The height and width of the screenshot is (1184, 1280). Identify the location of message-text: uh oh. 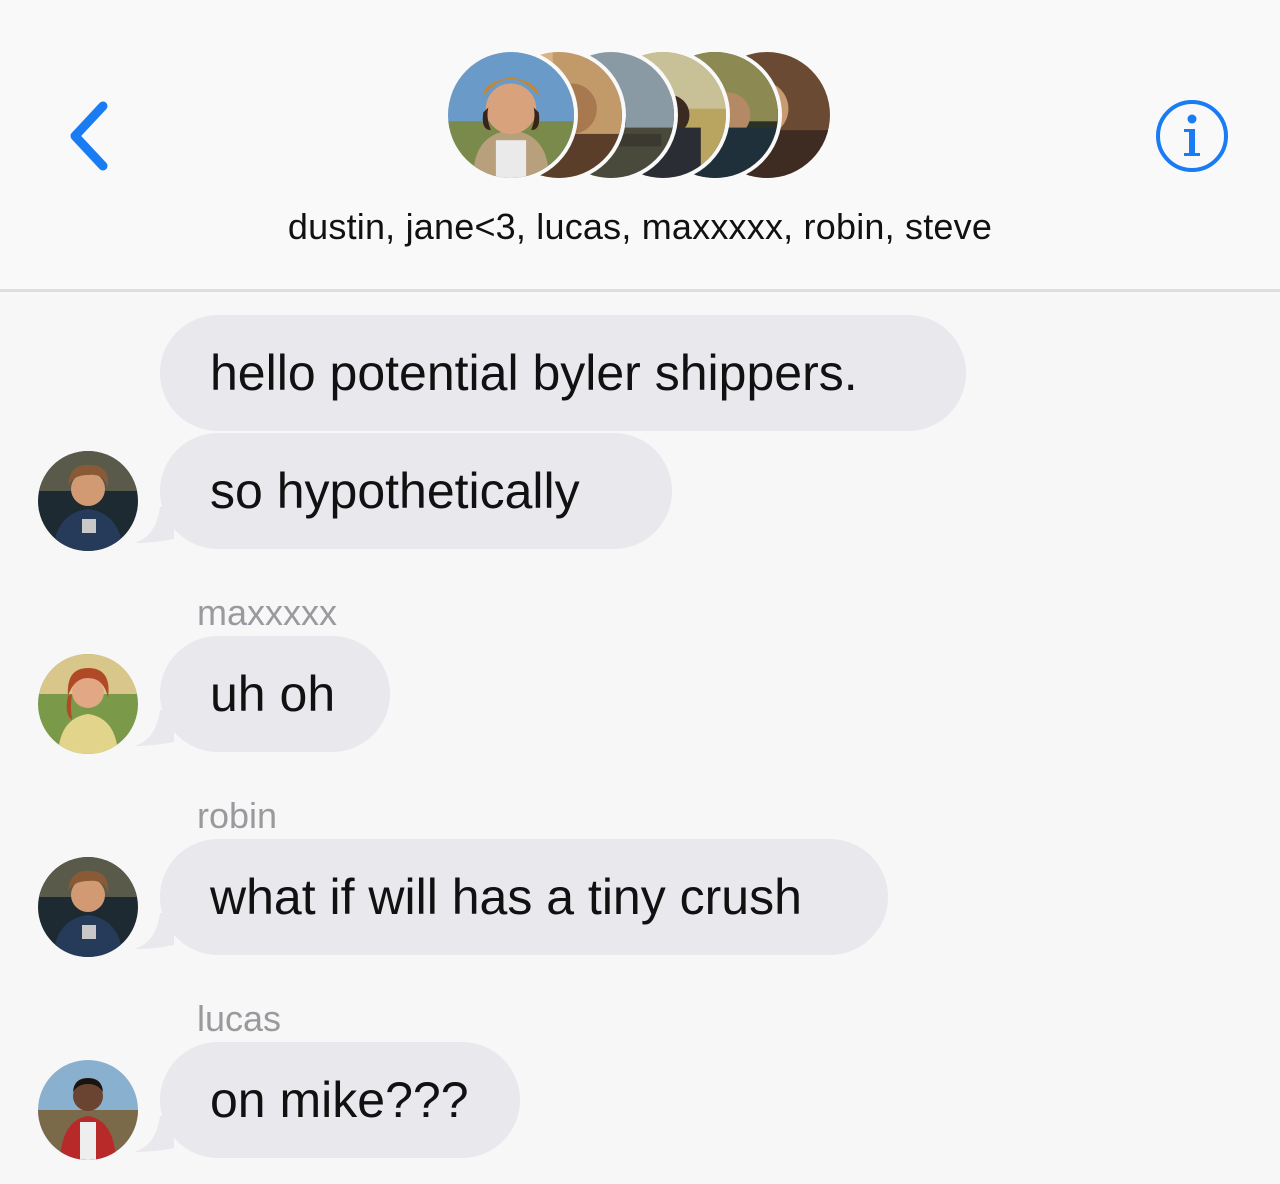
(273, 694).